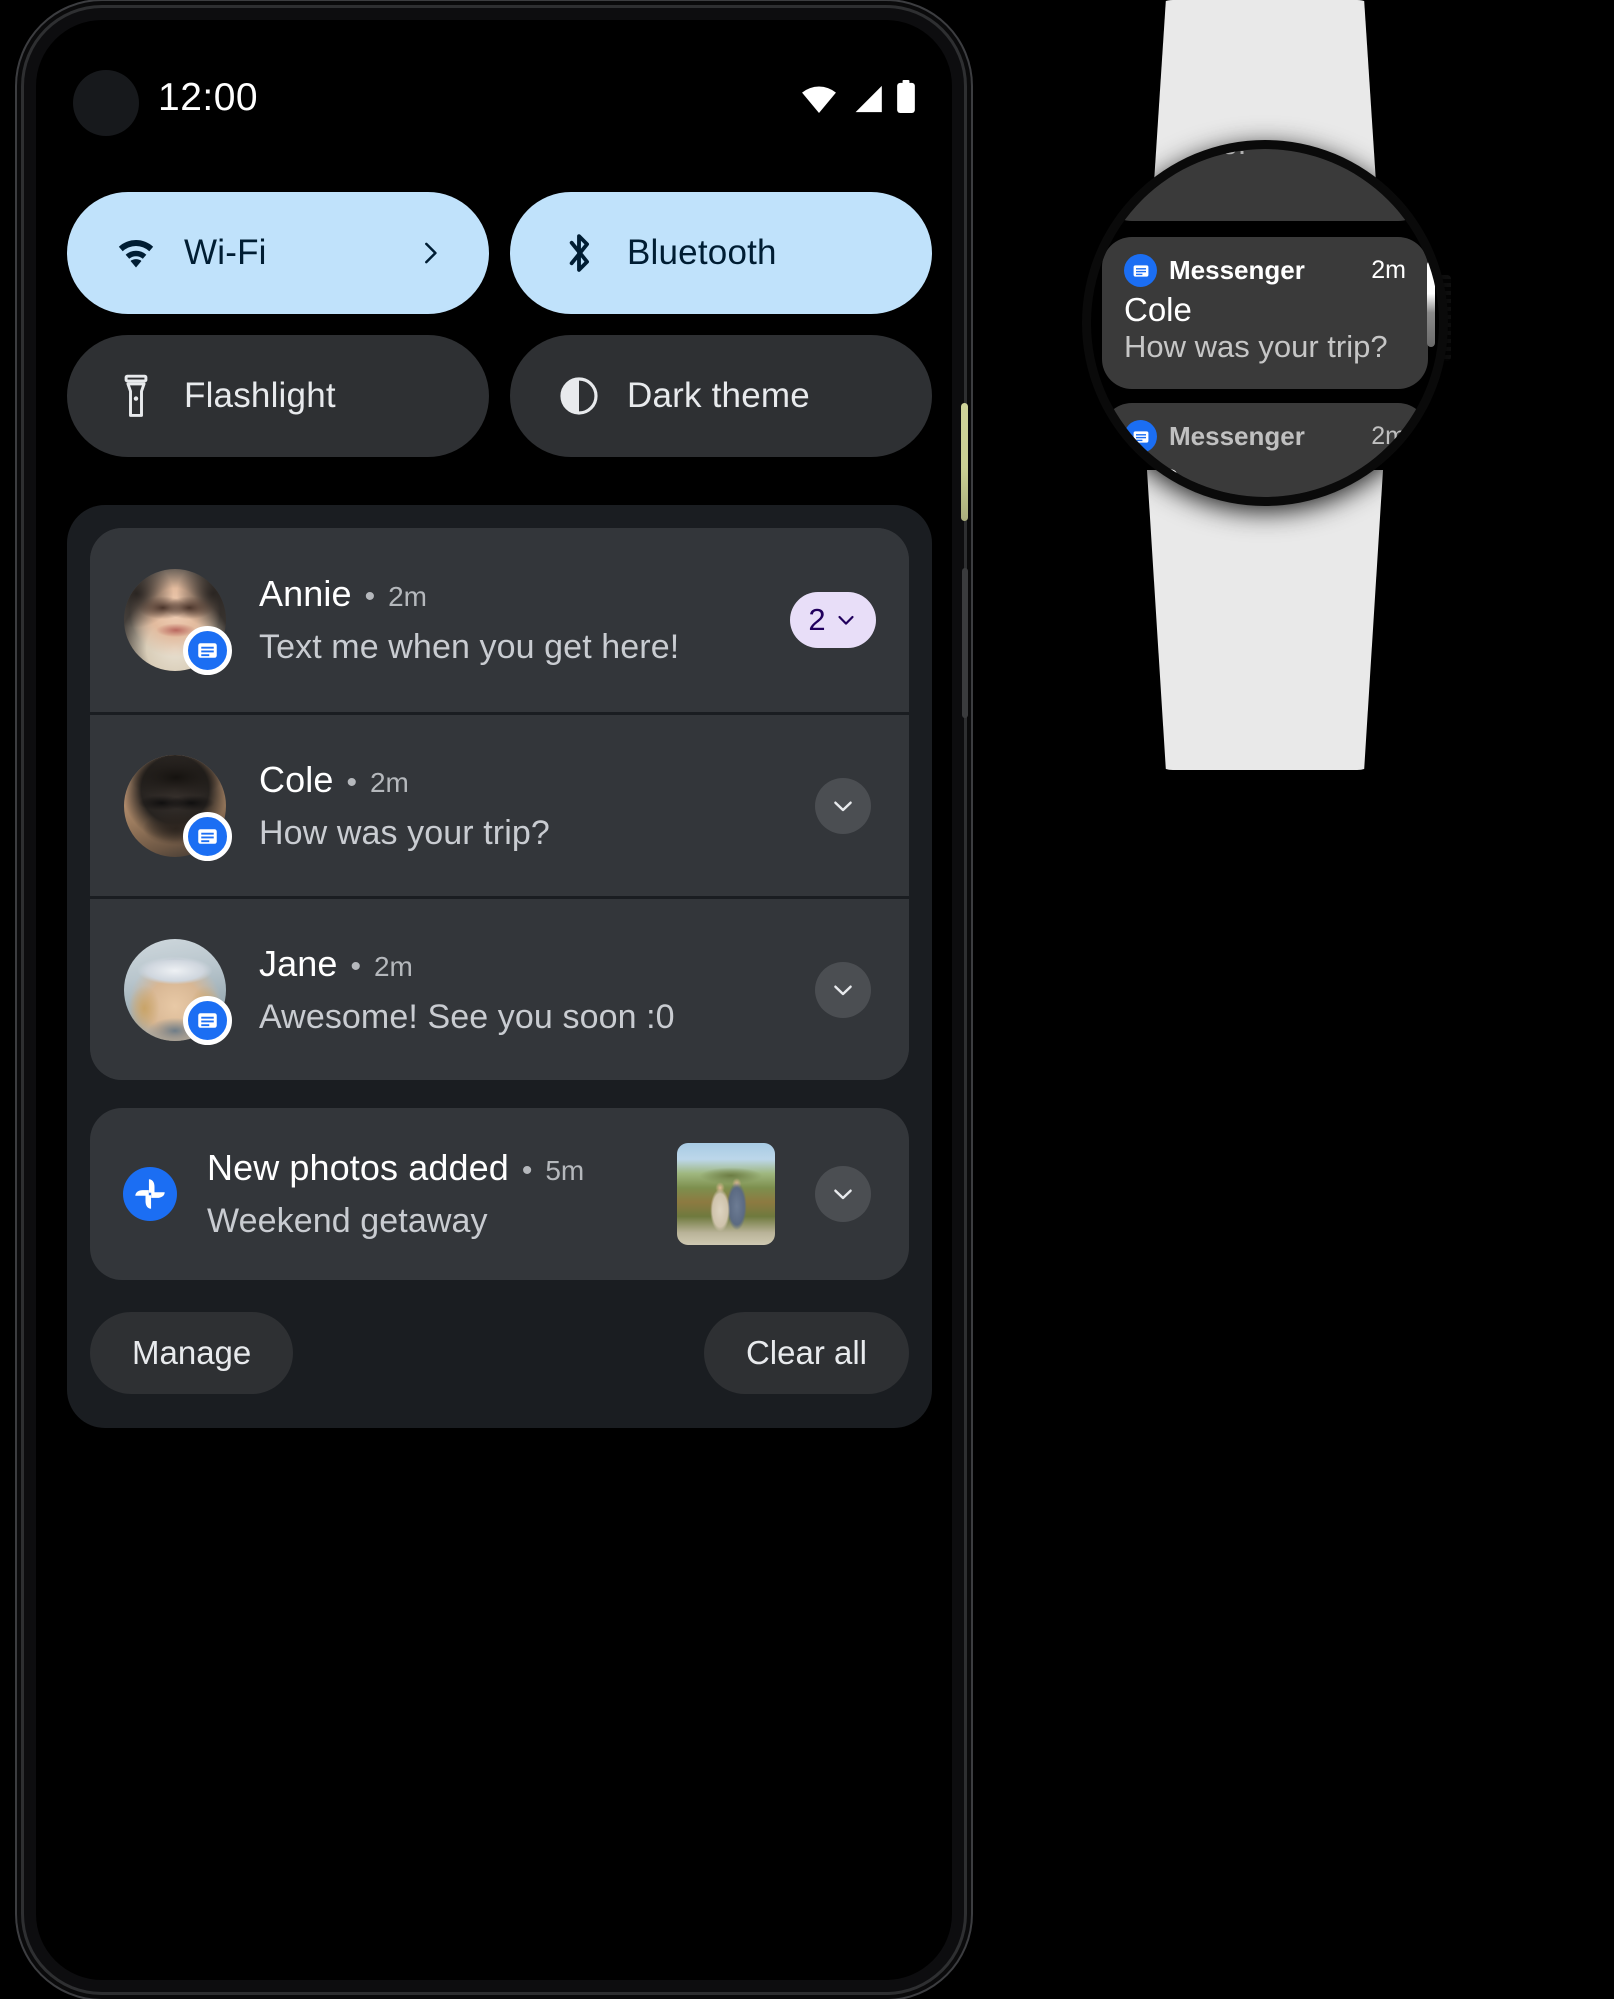 This screenshot has width=1614, height=1999. I want to click on watch-notification-message: How was your trip?, so click(1256, 346).